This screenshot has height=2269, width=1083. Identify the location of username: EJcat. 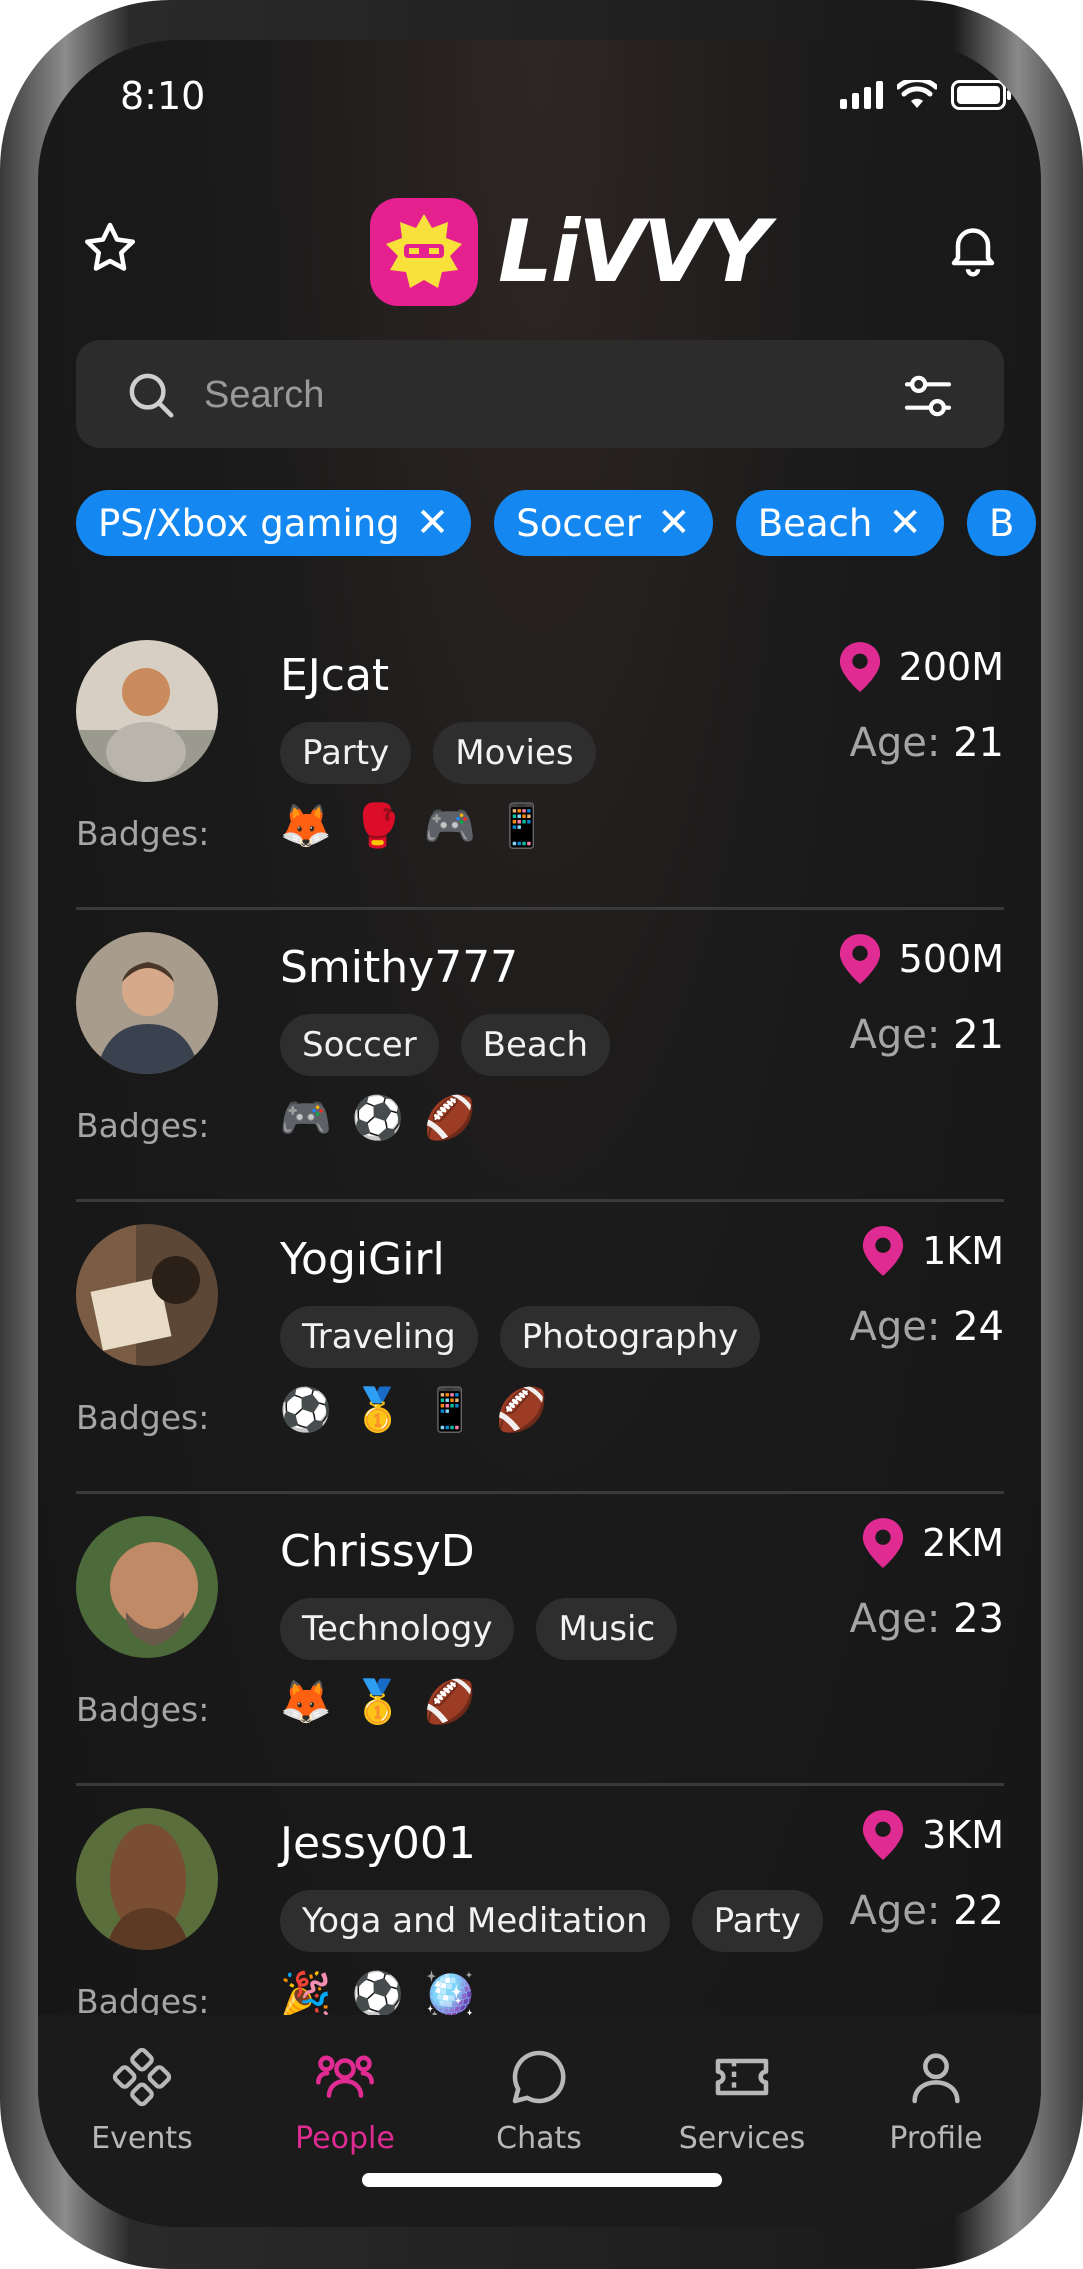
(335, 675).